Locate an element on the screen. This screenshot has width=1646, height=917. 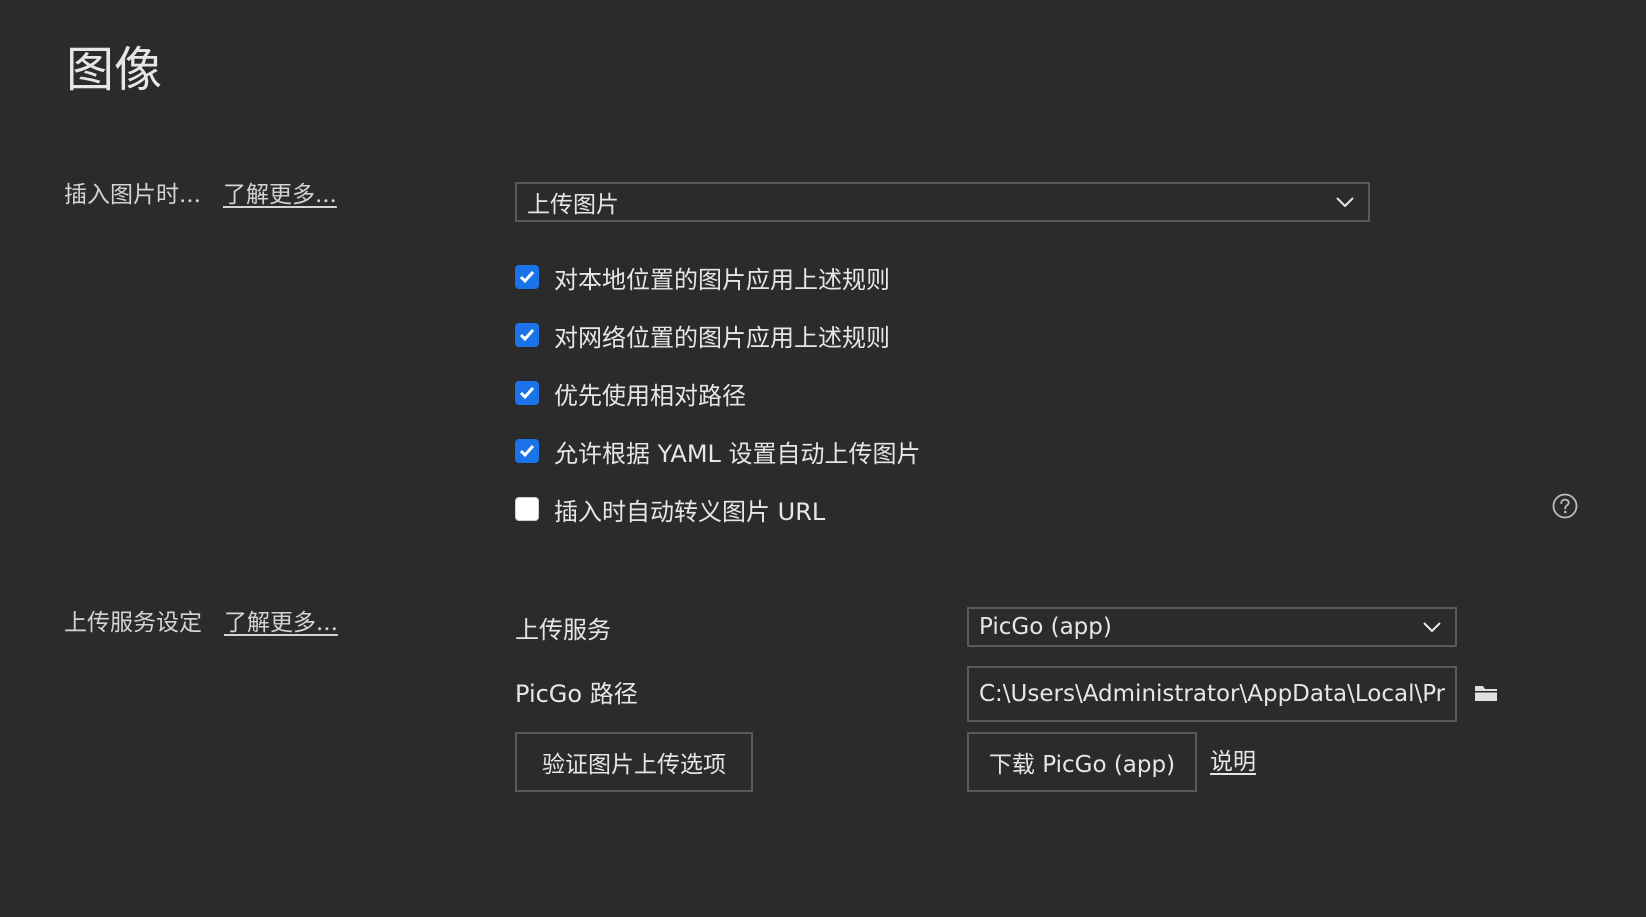
checkbox-relative-path-label: 优先使用相对路径 is located at coordinates (650, 395).